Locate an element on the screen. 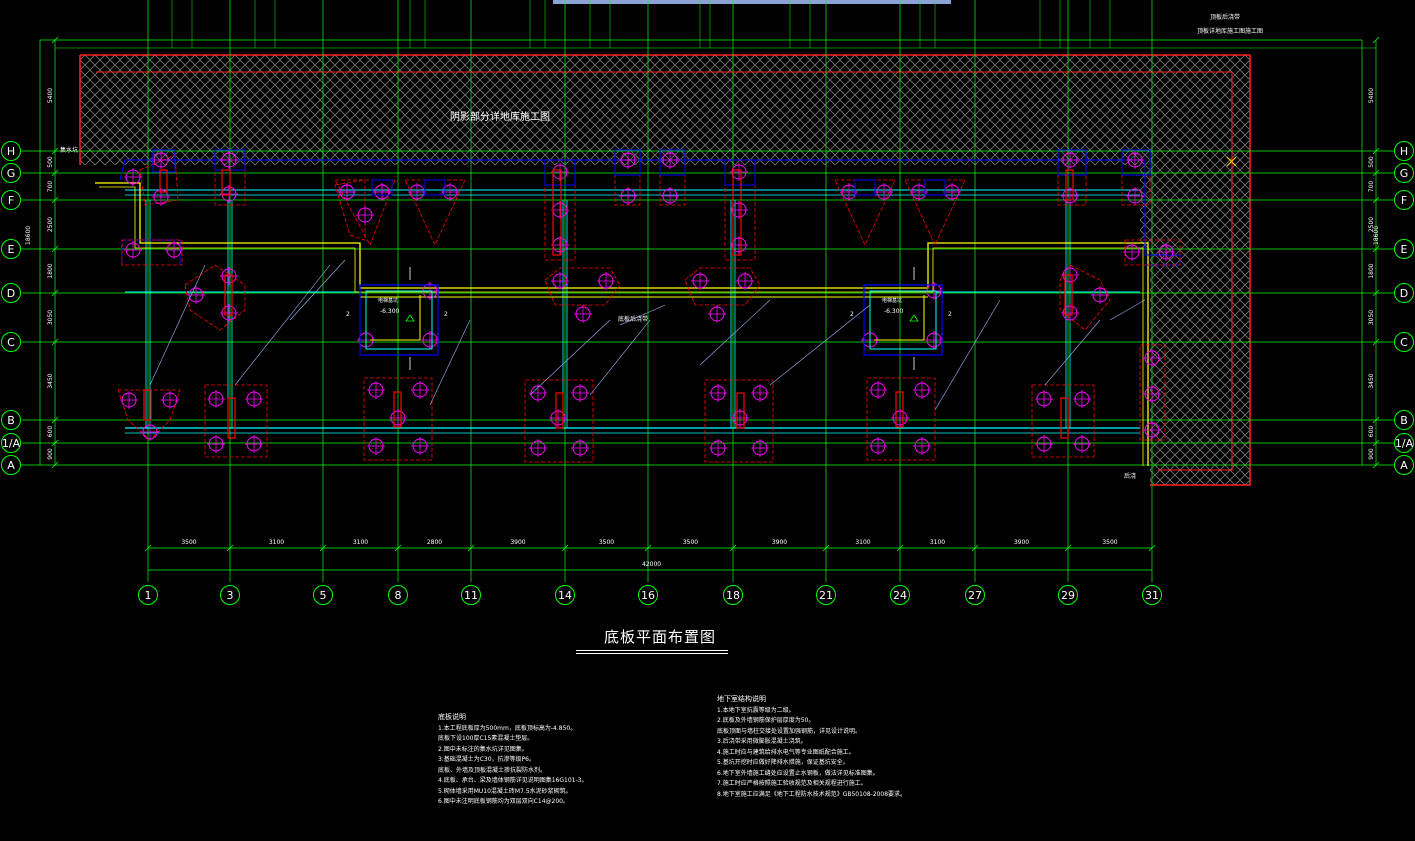 This screenshot has height=841, width=1415. dim-value-side: 900 is located at coordinates (50, 454).